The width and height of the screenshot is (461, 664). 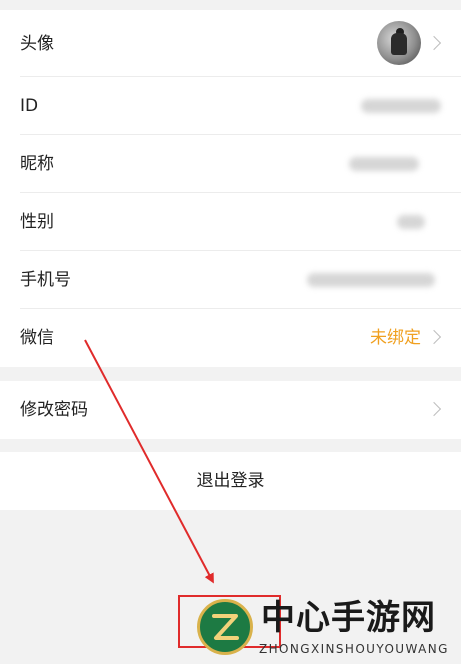 What do you see at coordinates (37, 164) in the screenshot?
I see `nickname-label: 昵称` at bounding box center [37, 164].